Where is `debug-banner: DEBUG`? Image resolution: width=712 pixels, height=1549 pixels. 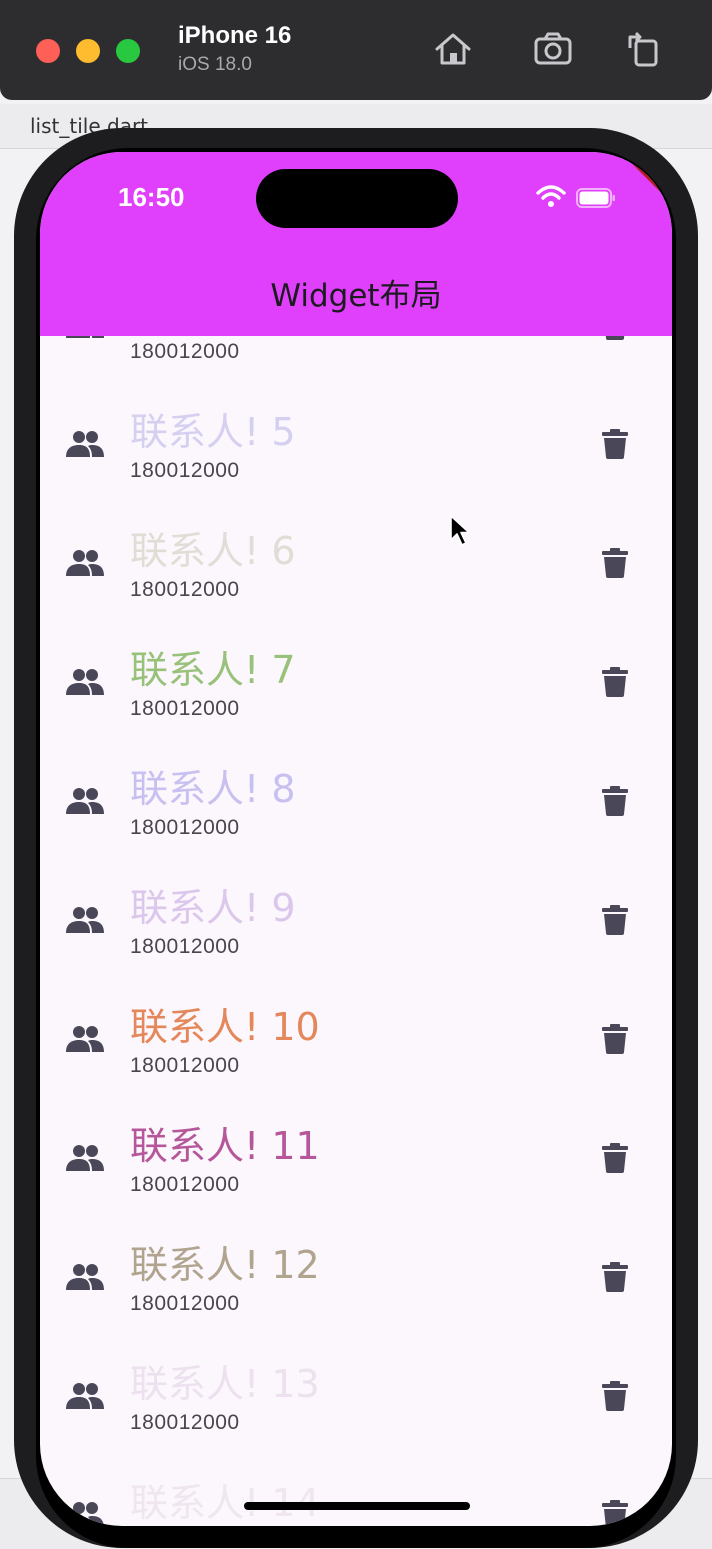 debug-banner: DEBUG is located at coordinates (639, 181).